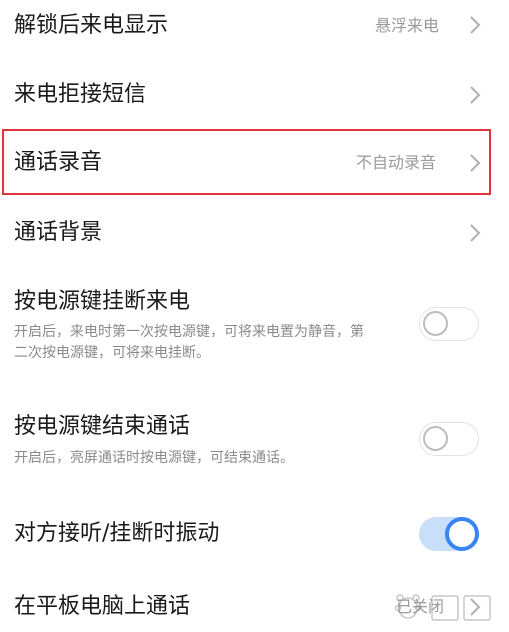 The image size is (509, 632). What do you see at coordinates (102, 301) in the screenshot?
I see `power-hangup-title: 按电源键挂断来电` at bounding box center [102, 301].